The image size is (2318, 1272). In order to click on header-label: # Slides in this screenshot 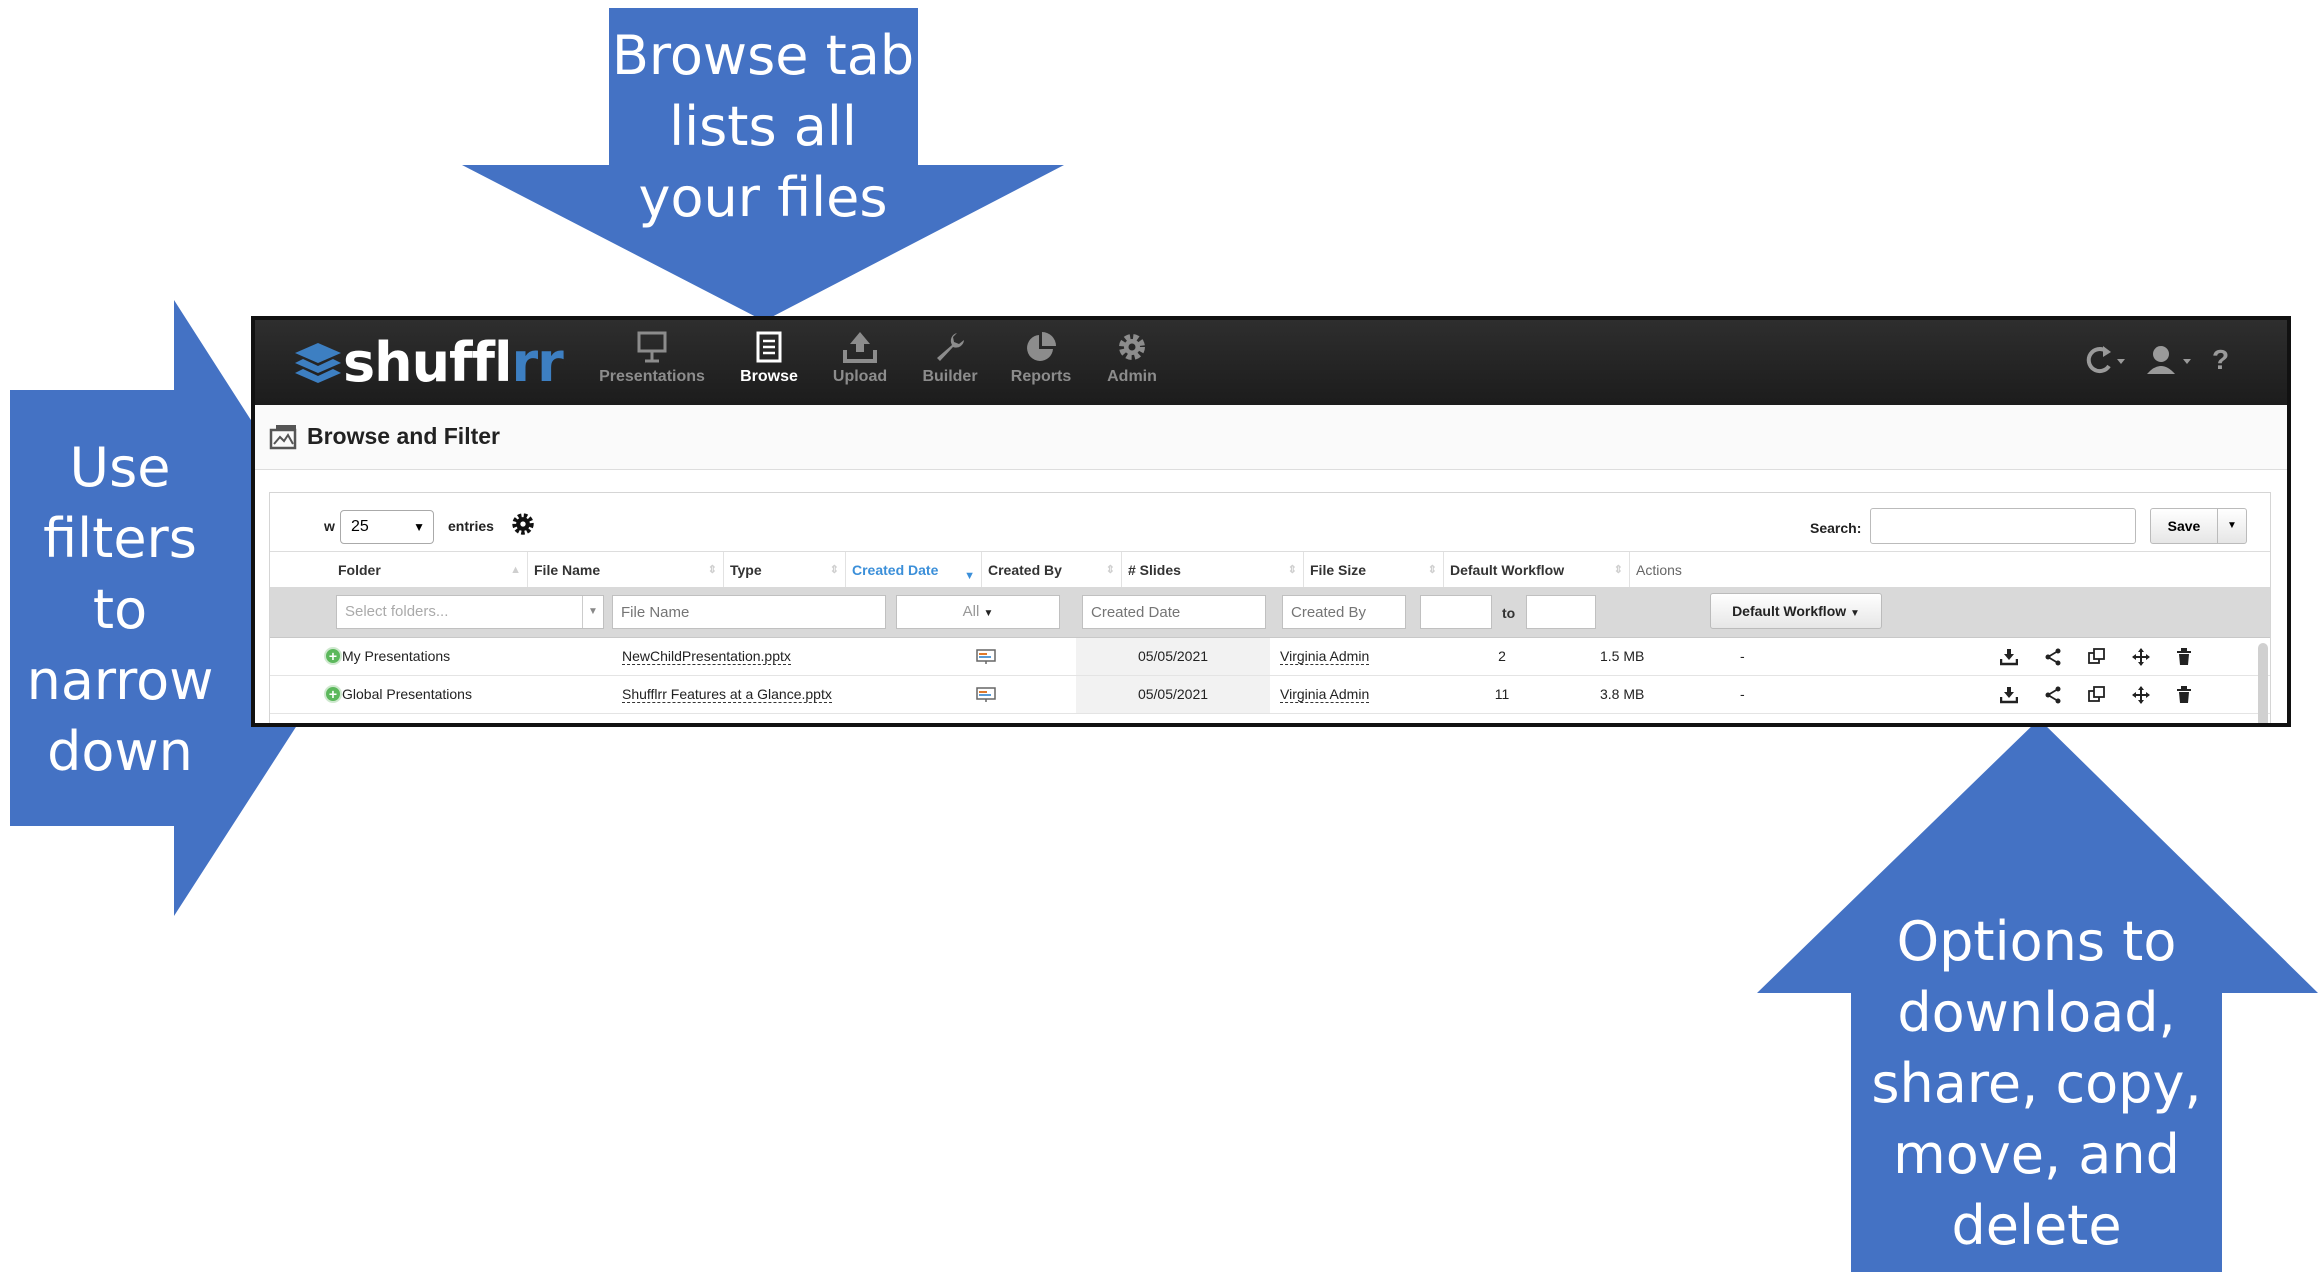, I will do `click(1154, 570)`.